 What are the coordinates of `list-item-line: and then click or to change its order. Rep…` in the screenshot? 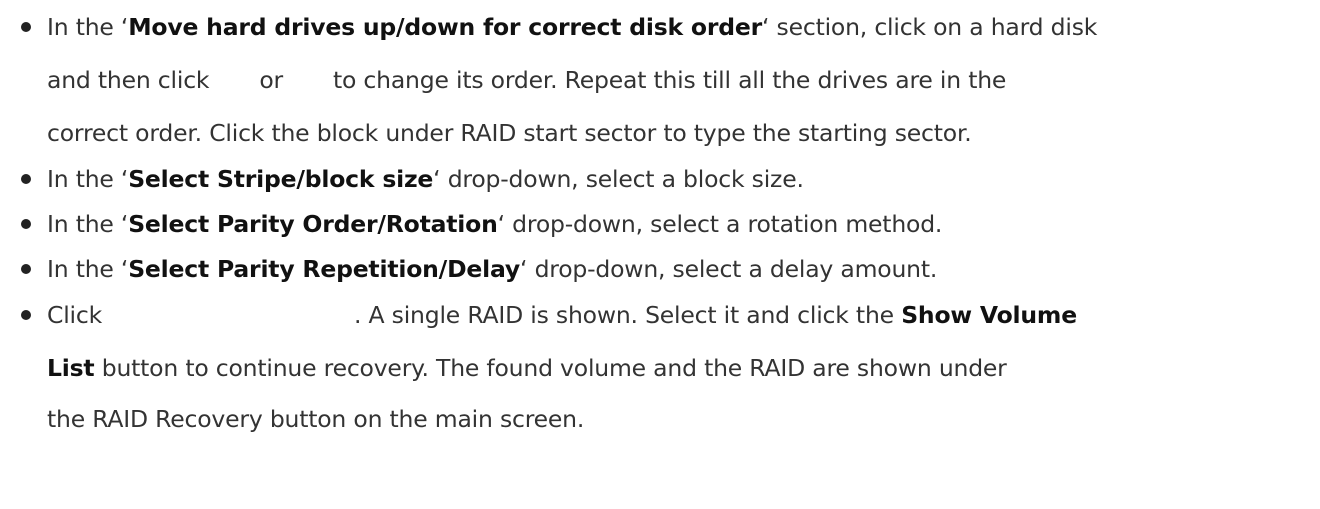 It's located at (527, 80).